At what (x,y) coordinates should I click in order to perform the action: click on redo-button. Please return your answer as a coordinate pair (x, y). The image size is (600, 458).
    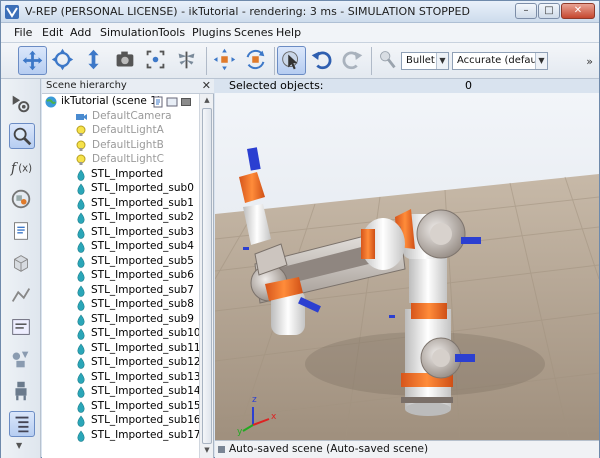
    Looking at the image, I should click on (353, 60).